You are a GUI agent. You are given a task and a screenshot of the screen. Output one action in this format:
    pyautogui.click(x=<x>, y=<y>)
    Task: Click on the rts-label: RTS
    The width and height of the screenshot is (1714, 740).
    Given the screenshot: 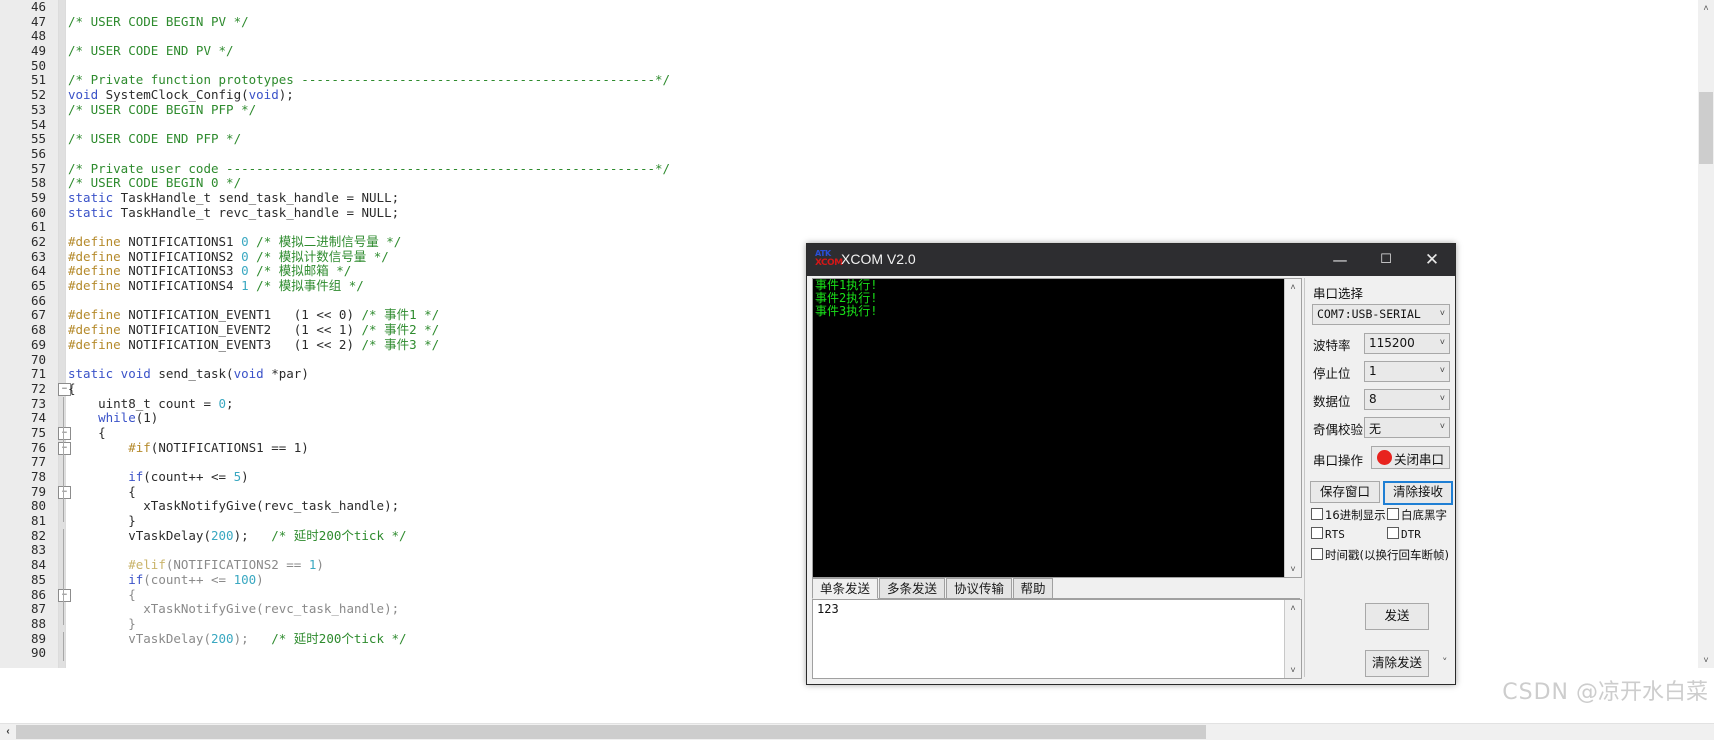 What is the action you would take?
    pyautogui.click(x=1335, y=534)
    